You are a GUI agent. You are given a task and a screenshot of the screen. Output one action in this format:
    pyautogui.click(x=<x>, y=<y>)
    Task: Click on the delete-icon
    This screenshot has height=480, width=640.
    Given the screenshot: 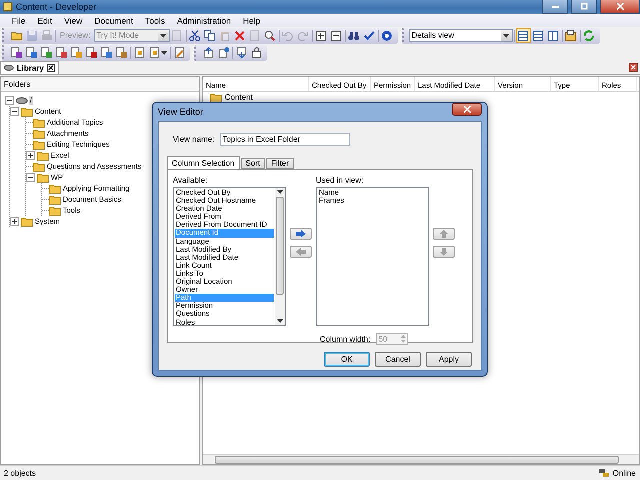 What is the action you would take?
    pyautogui.click(x=240, y=36)
    